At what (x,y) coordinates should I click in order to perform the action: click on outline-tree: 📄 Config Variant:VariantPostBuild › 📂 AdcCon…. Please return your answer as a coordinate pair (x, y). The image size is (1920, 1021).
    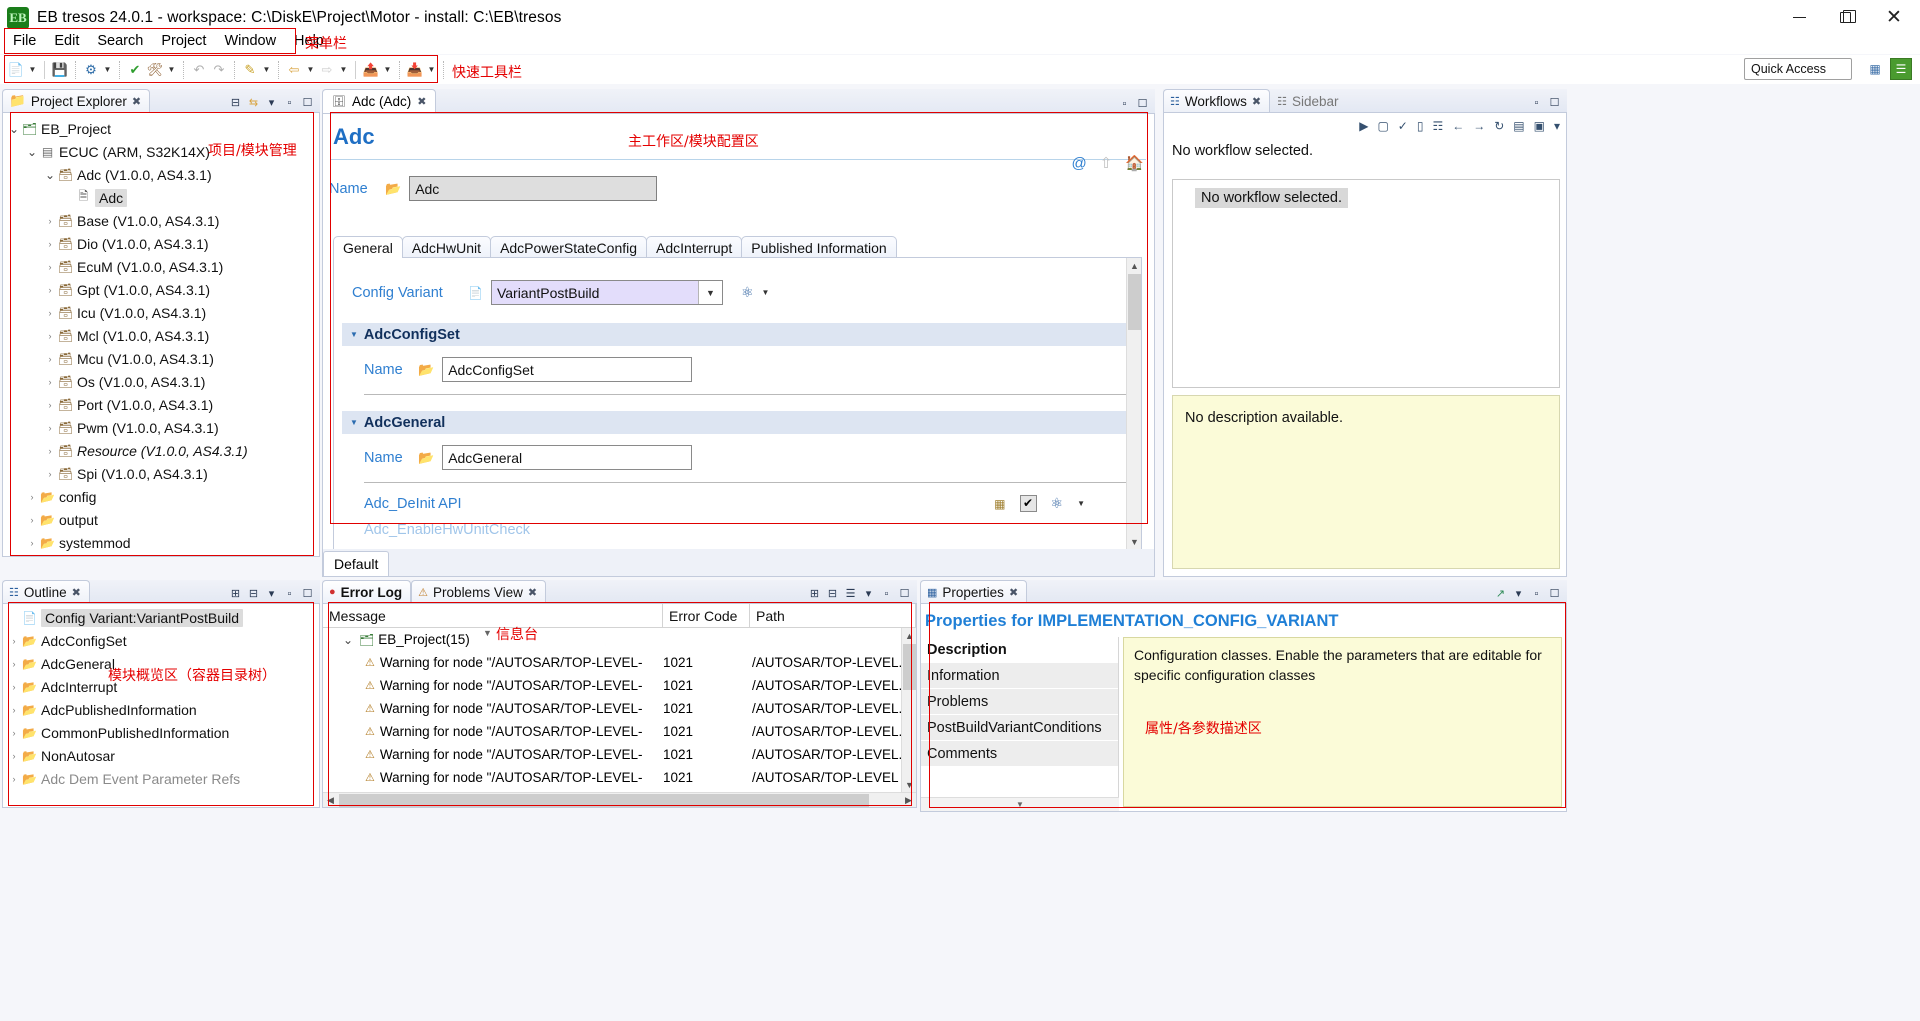
    Looking at the image, I should click on (161, 697).